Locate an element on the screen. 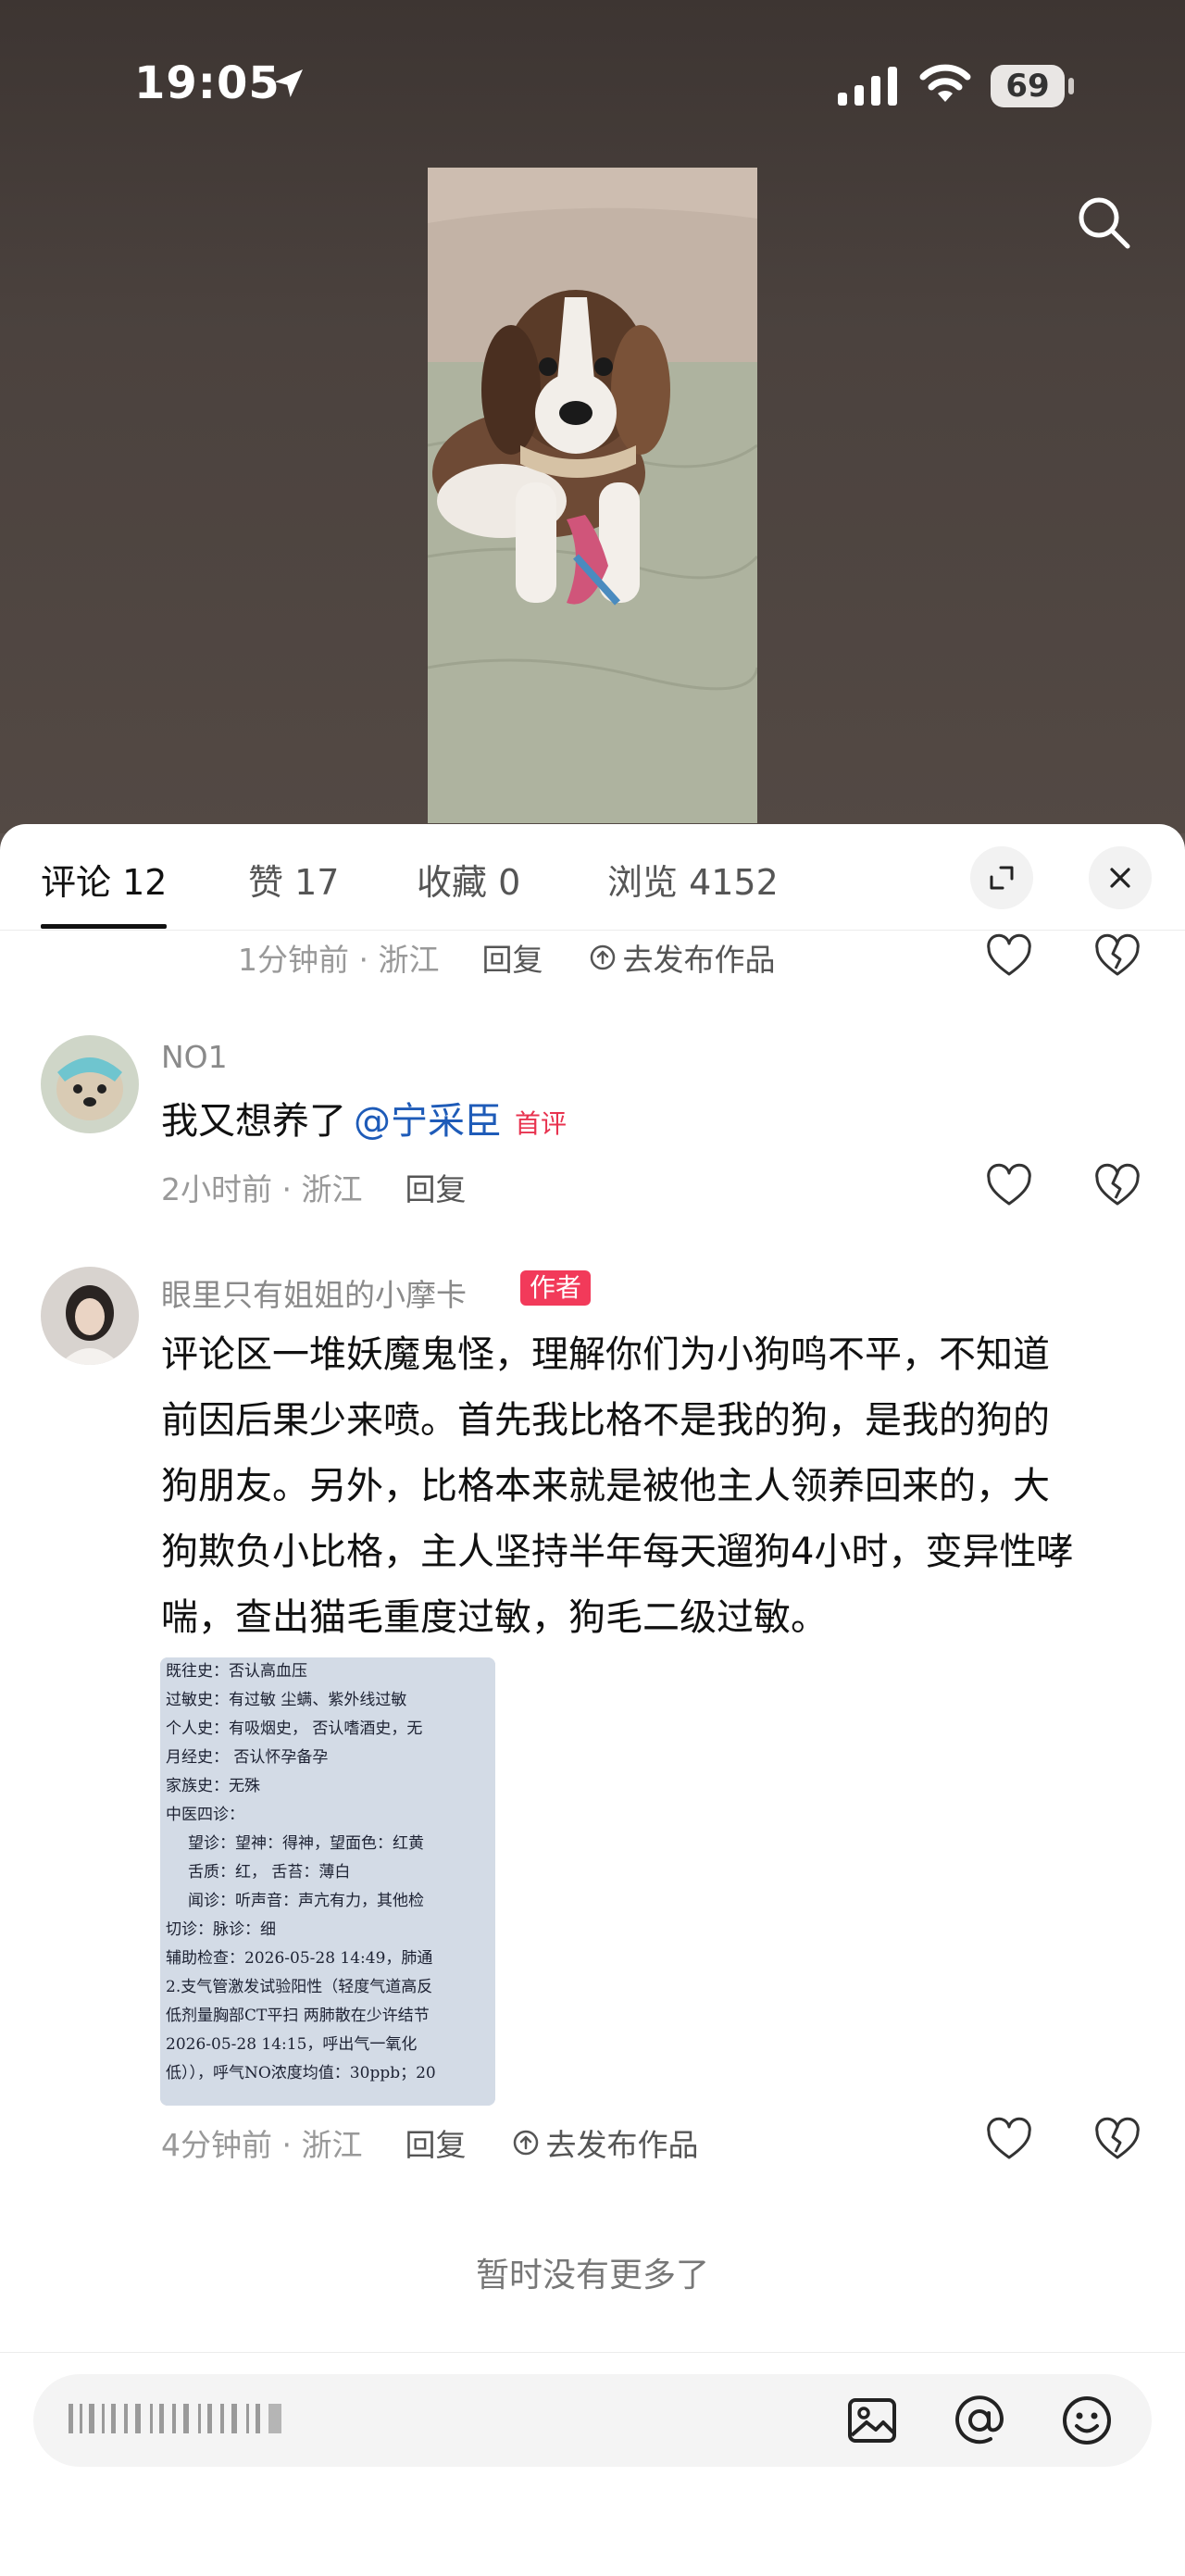 This screenshot has height=2576, width=1185. wifi-icon is located at coordinates (945, 83).